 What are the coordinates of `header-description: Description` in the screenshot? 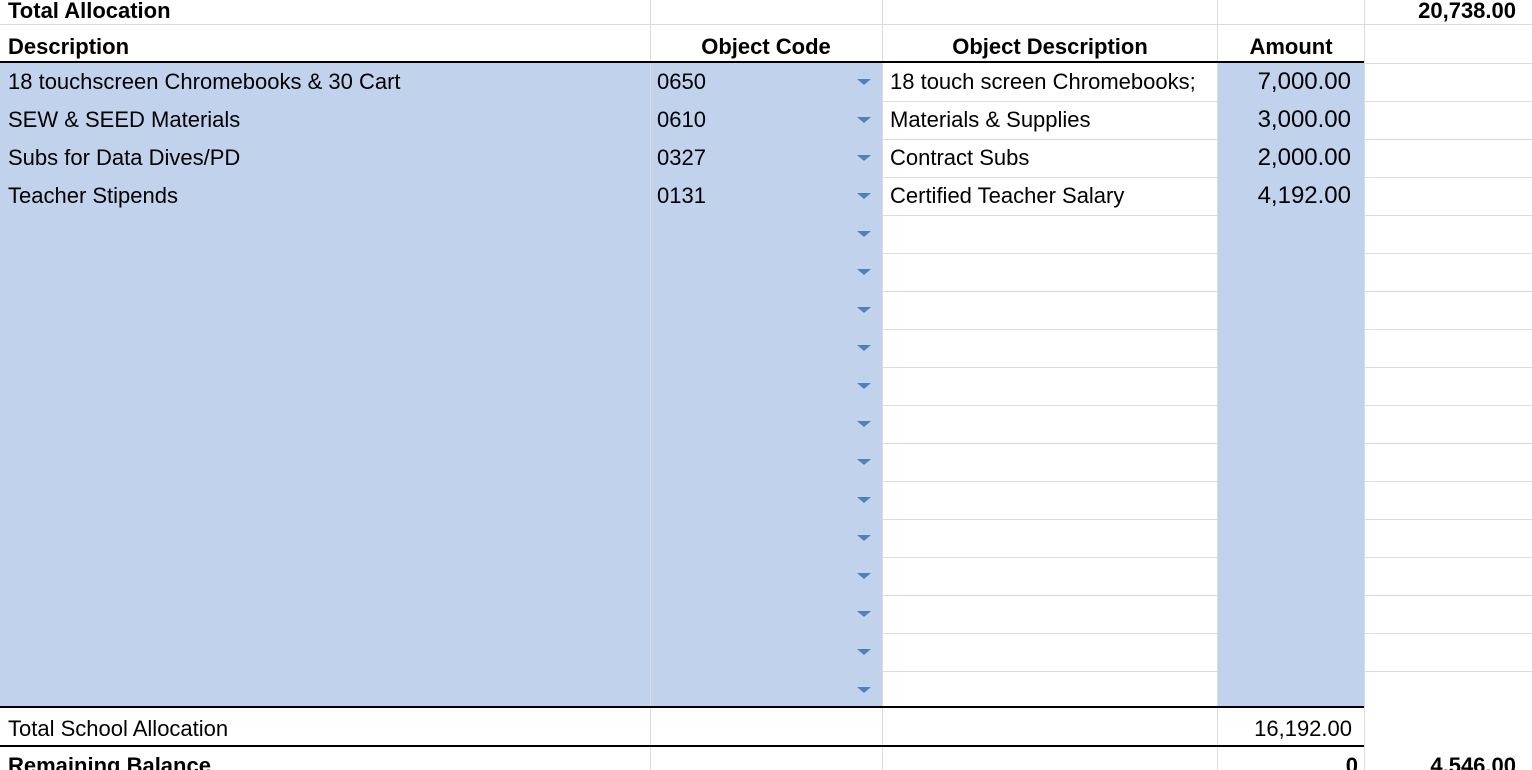 It's located at (328, 46).